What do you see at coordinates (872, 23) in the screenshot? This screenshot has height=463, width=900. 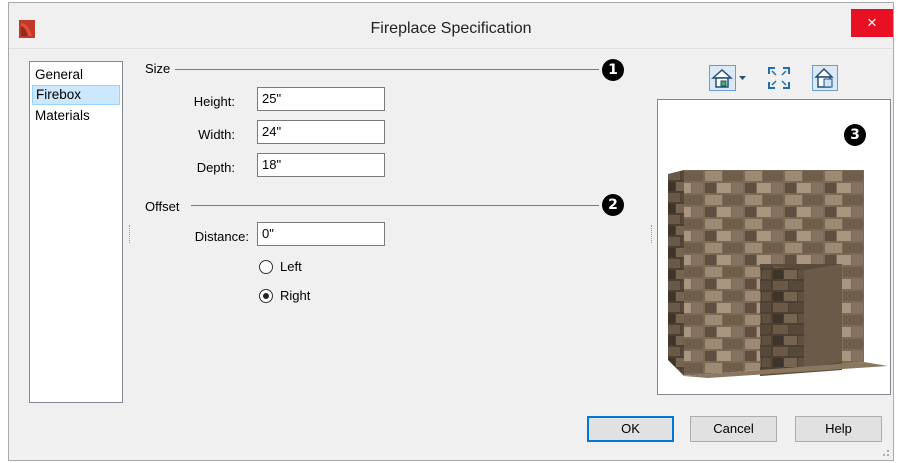 I see `close-button: ×` at bounding box center [872, 23].